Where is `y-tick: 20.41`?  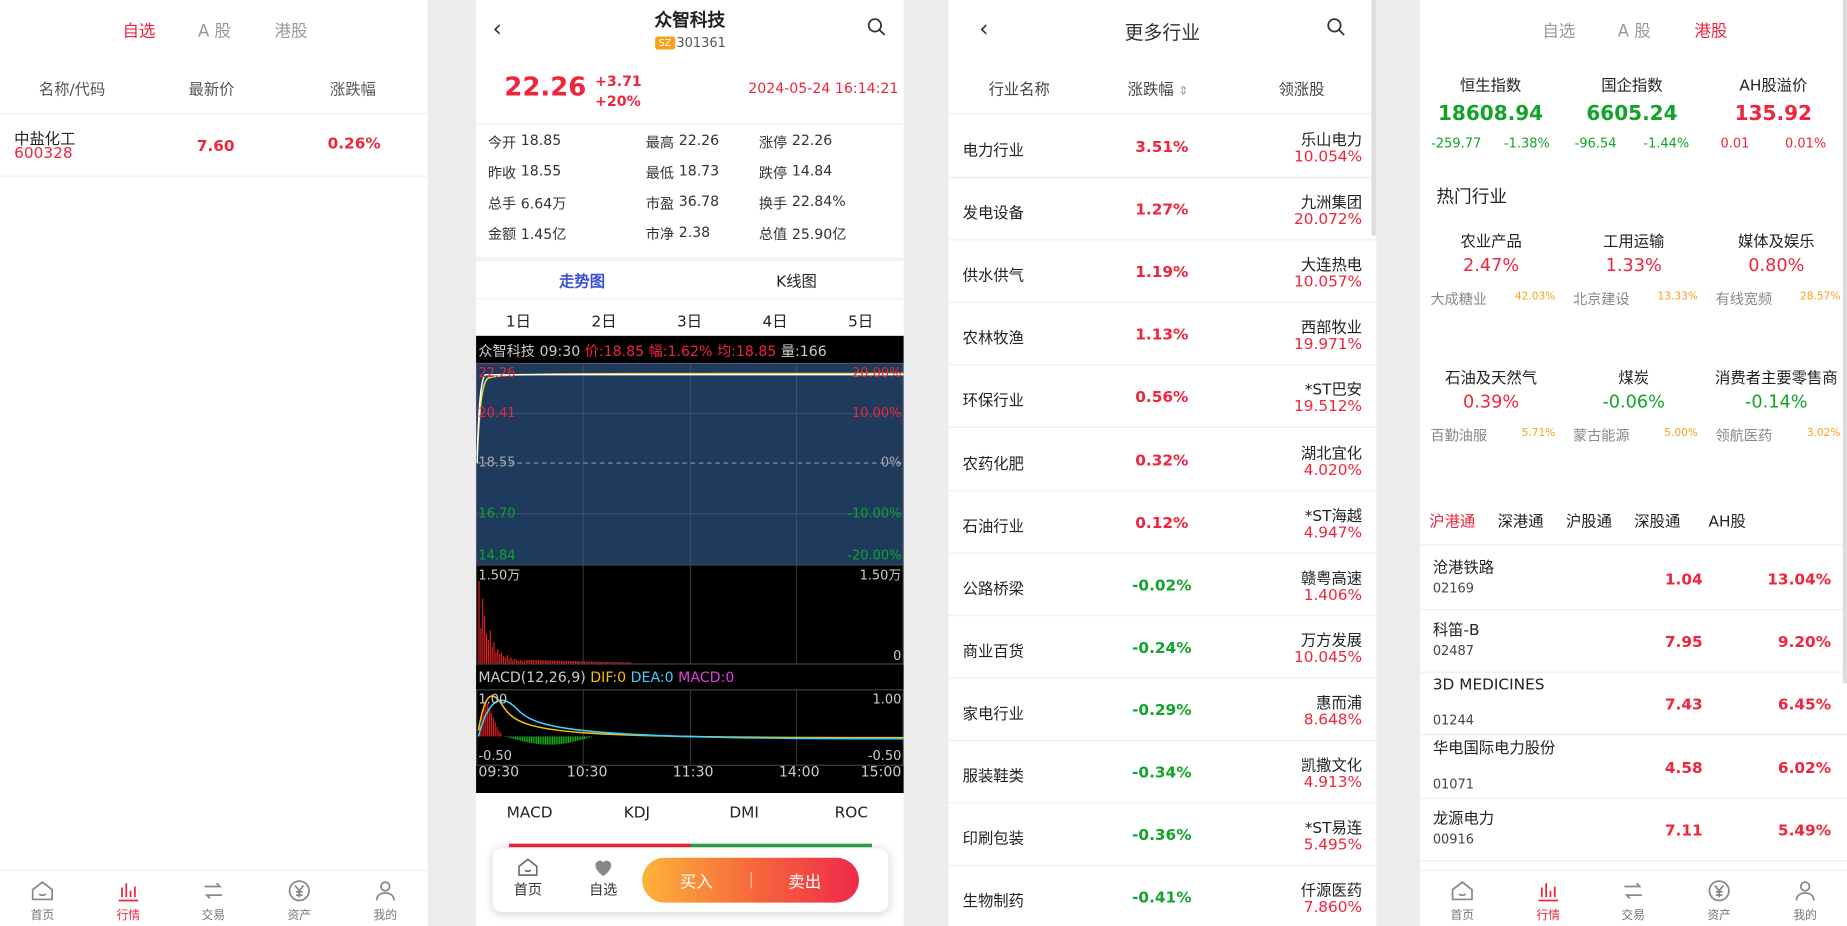
y-tick: 20.41 is located at coordinates (497, 413).